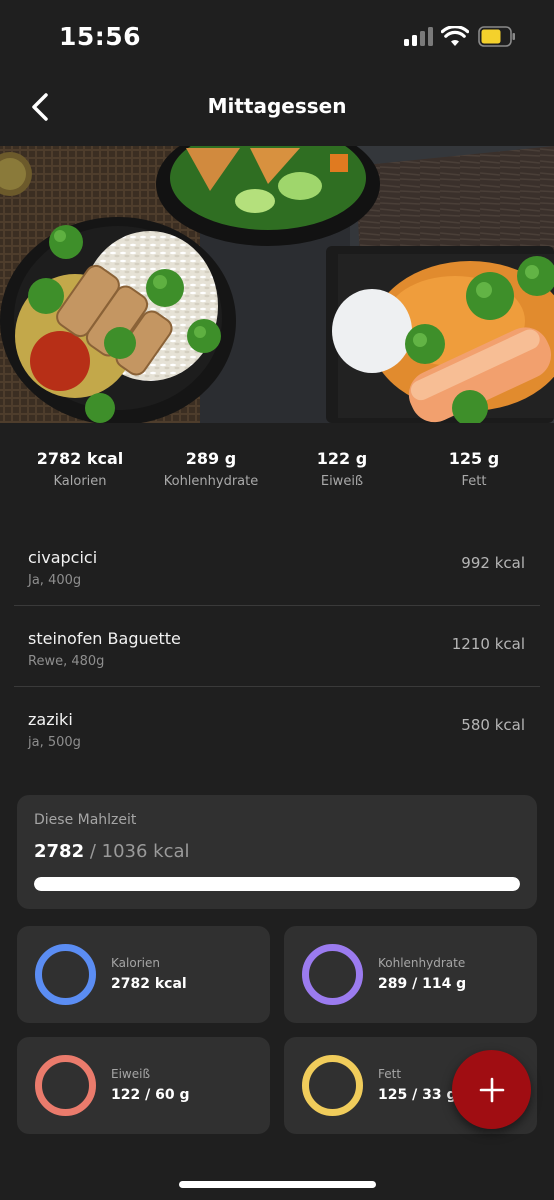  I want to click on macro-value: 122 g, so click(342, 458).